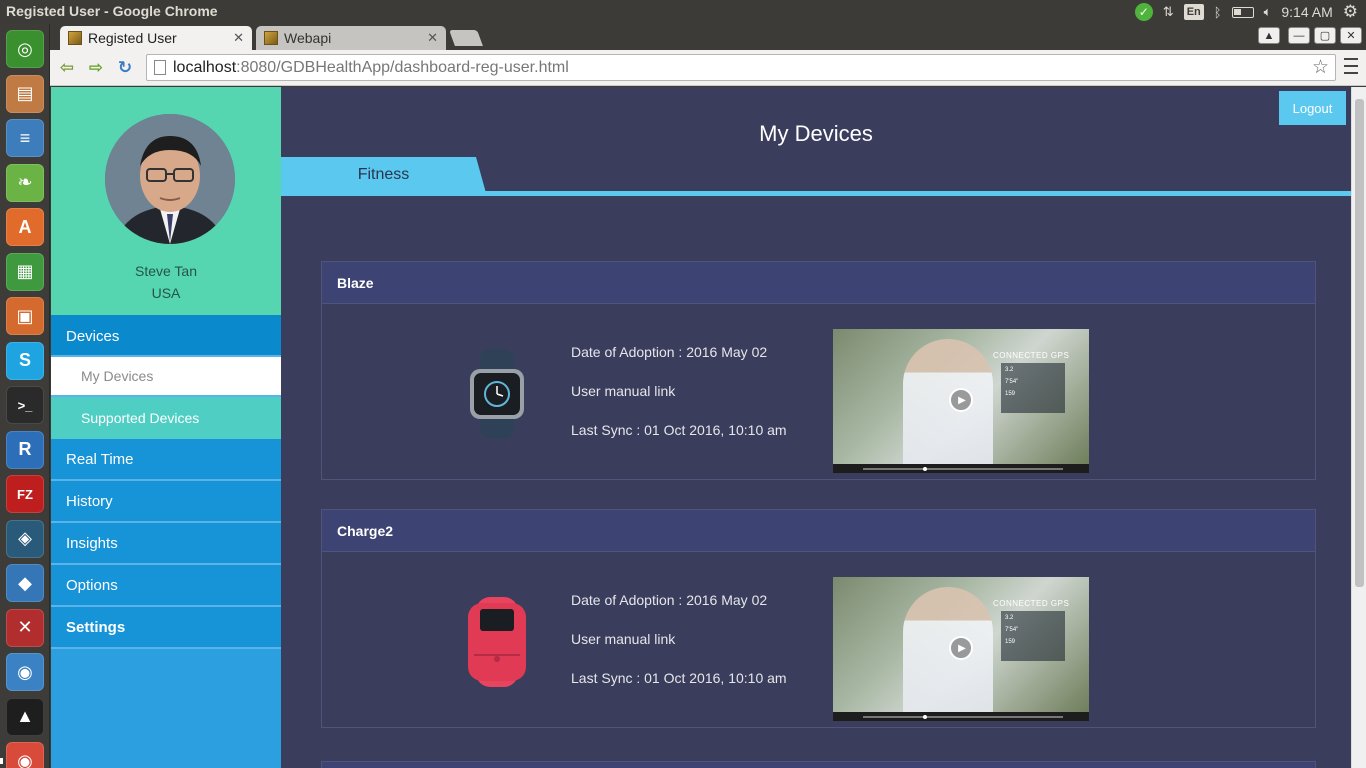 This screenshot has height=768, width=1366. I want to click on tab-registed-user: Registed User ✕, so click(156, 38).